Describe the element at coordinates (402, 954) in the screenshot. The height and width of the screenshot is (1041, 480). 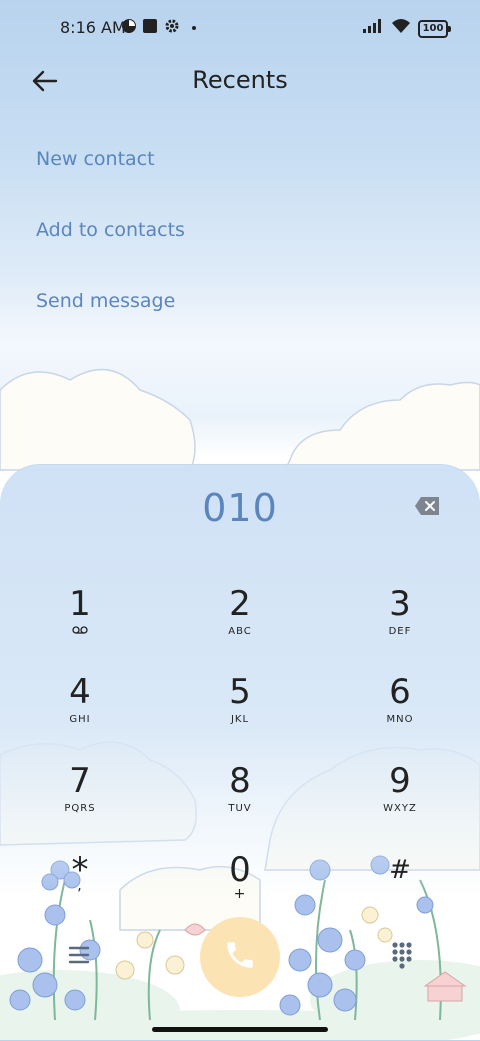
I see `dialpad-icon` at that location.